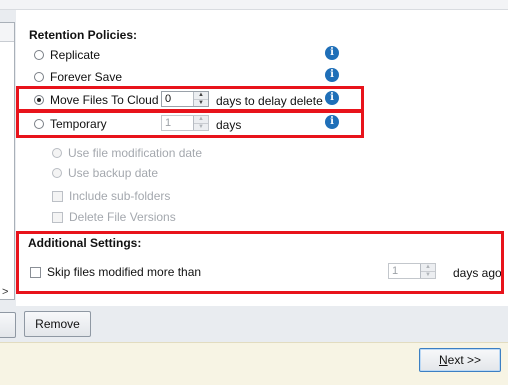  What do you see at coordinates (190, 99) in the screenshot?
I see `highlight-box-move-files` at bounding box center [190, 99].